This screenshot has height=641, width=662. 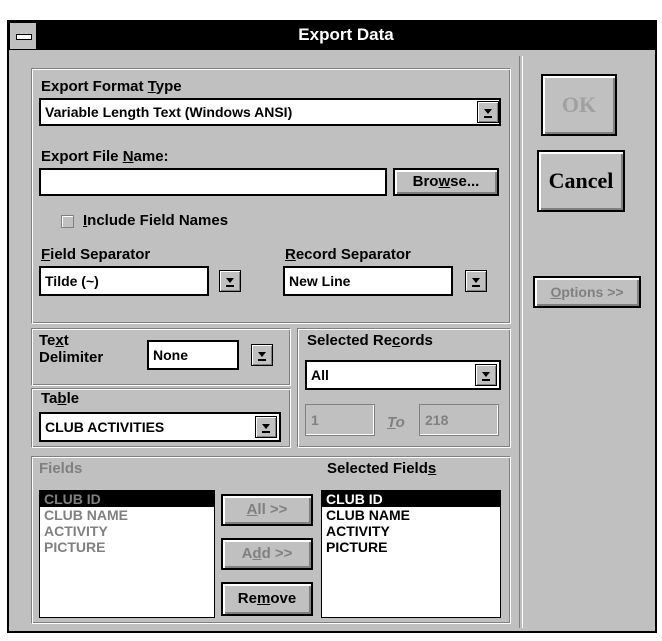 I want to click on add-all-button: All >>, so click(x=267, y=510).